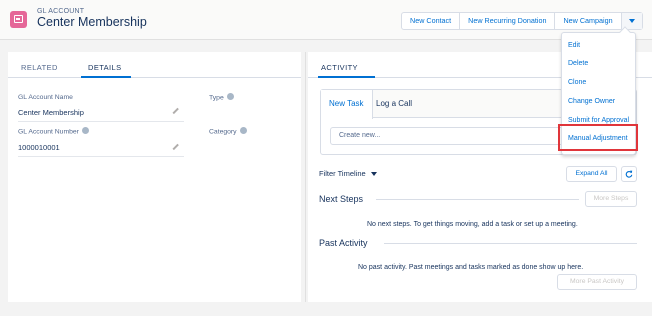 This screenshot has width=652, height=316. I want to click on filter-timeline-label: Filter Timeline, so click(342, 173).